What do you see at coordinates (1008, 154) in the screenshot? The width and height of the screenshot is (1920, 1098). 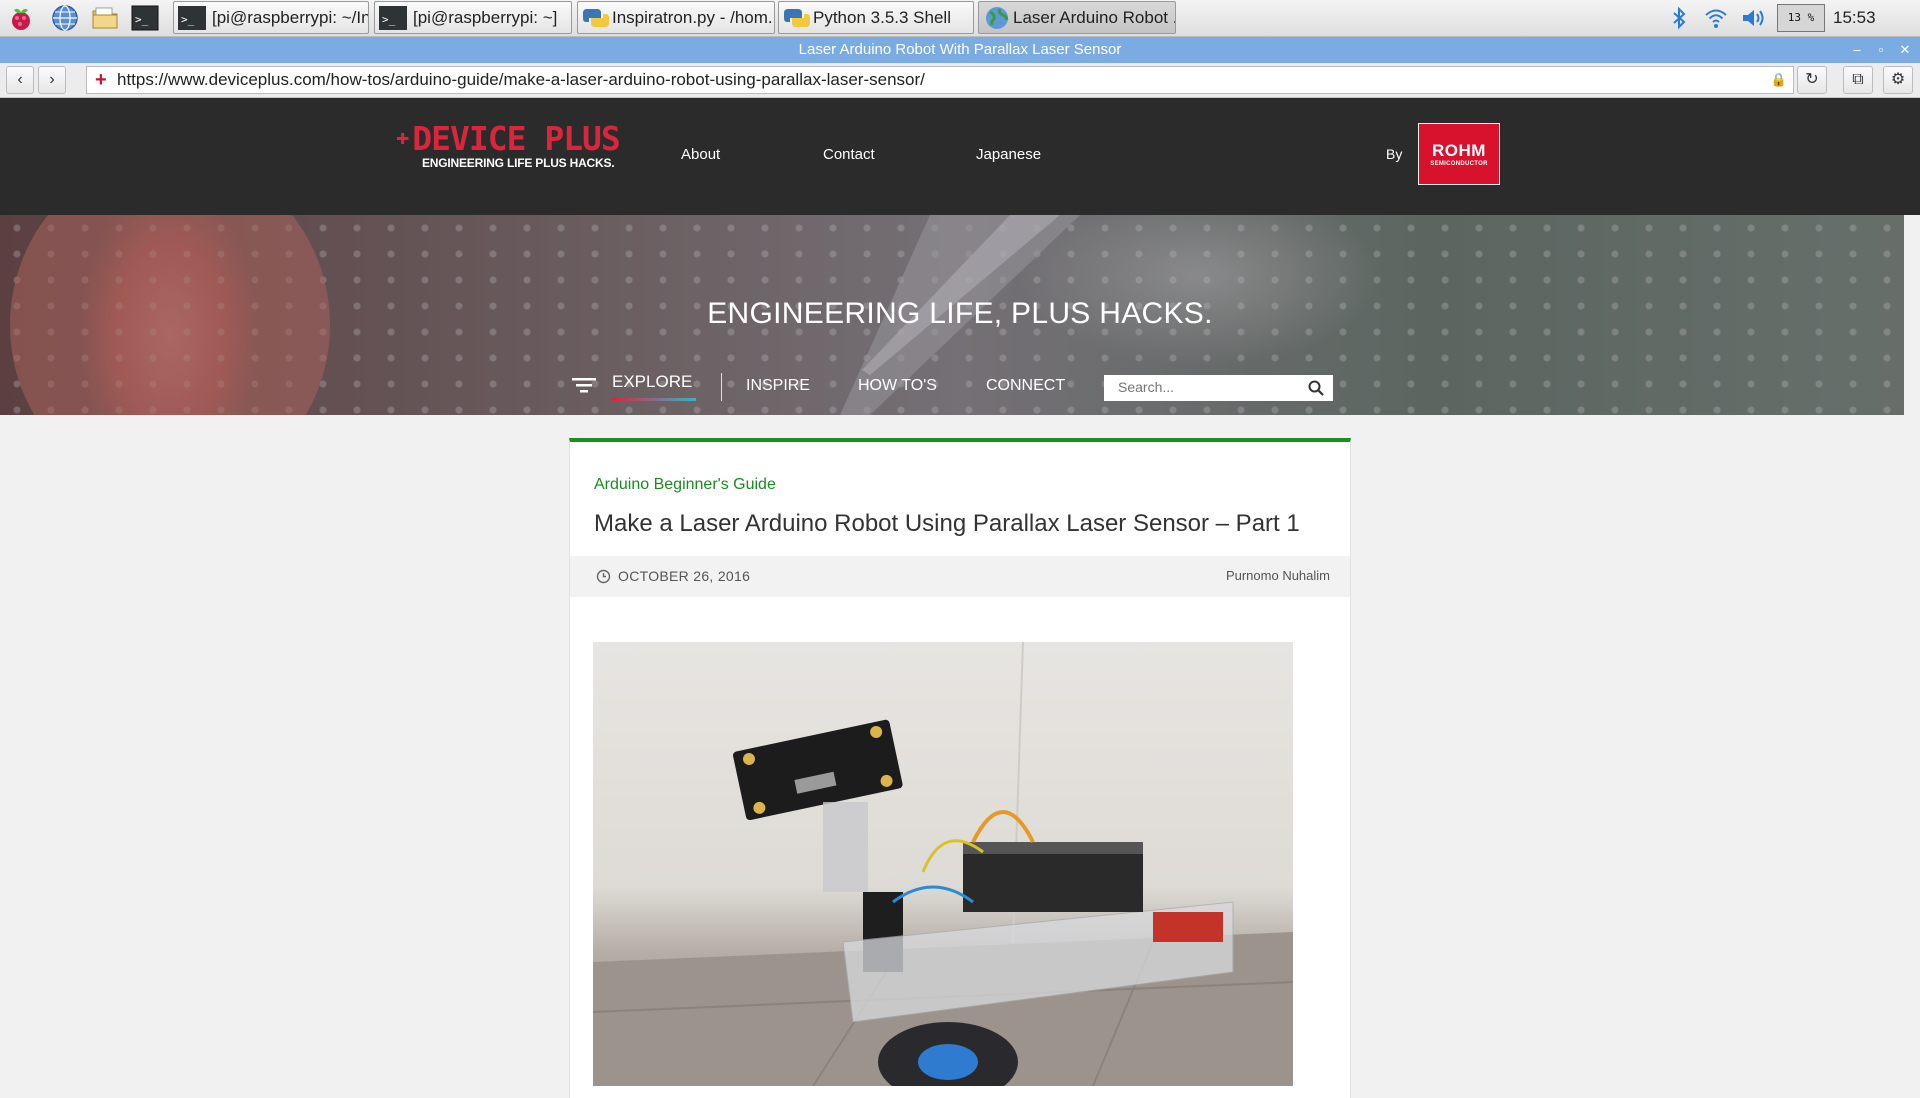 I see `nav-japanese: Japanese` at bounding box center [1008, 154].